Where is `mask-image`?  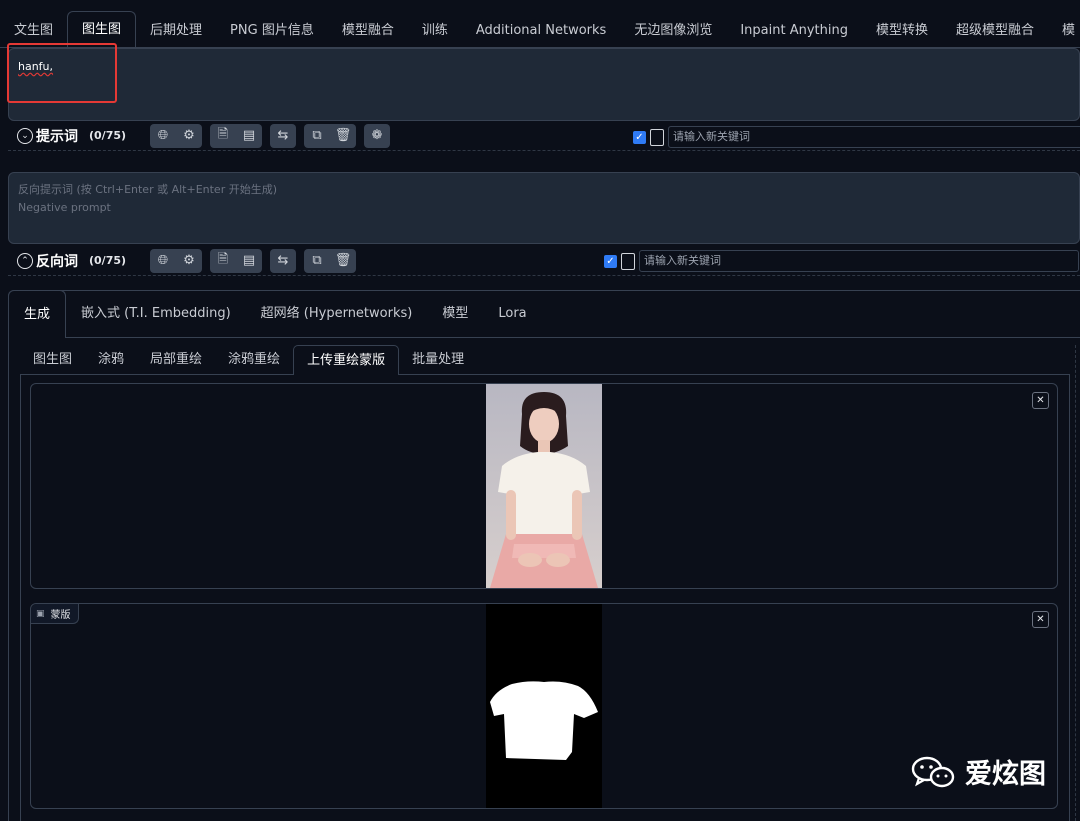
mask-image is located at coordinates (544, 706).